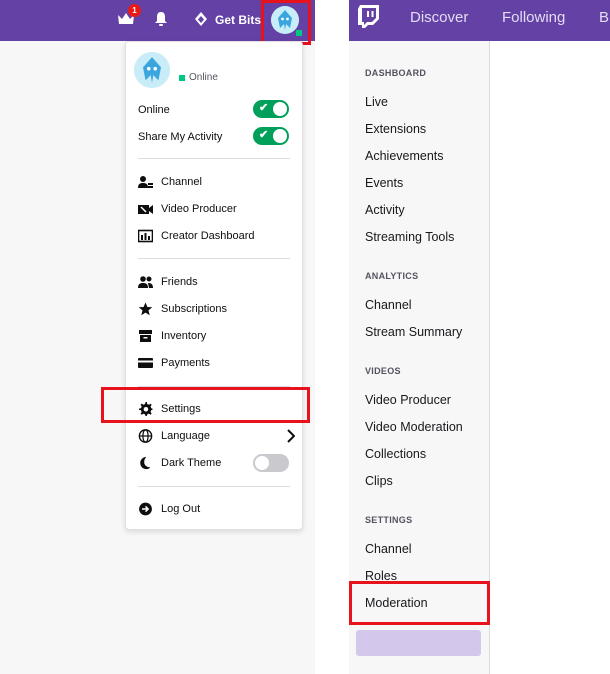  Describe the element at coordinates (145, 182) in the screenshot. I see `channel-icon` at that location.